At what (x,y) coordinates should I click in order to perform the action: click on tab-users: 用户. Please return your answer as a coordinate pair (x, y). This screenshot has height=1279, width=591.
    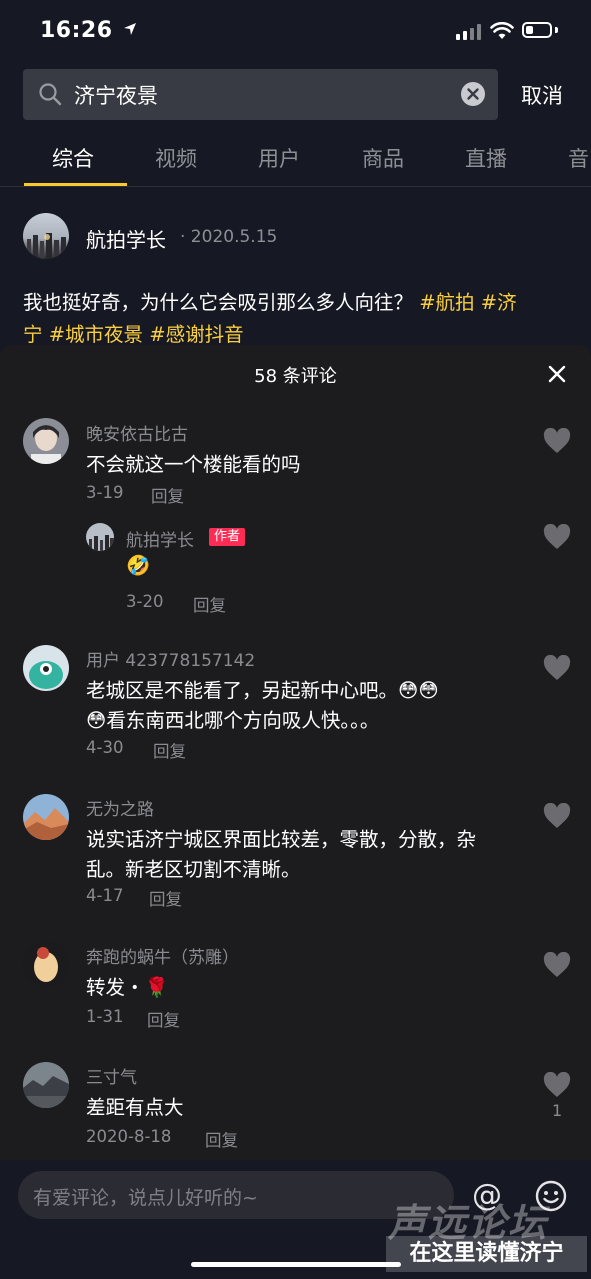
    Looking at the image, I should click on (279, 158).